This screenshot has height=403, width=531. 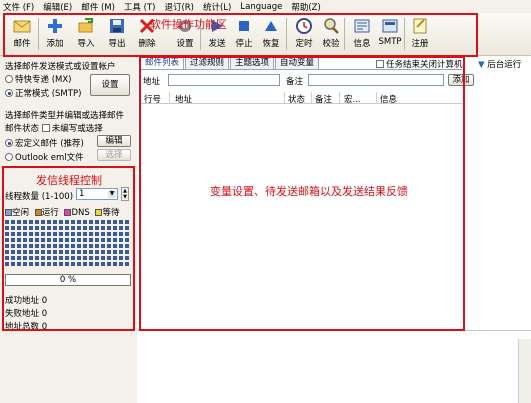 I want to click on mode-normal-radio: 正常模式 (SMTP), so click(x=43, y=93).